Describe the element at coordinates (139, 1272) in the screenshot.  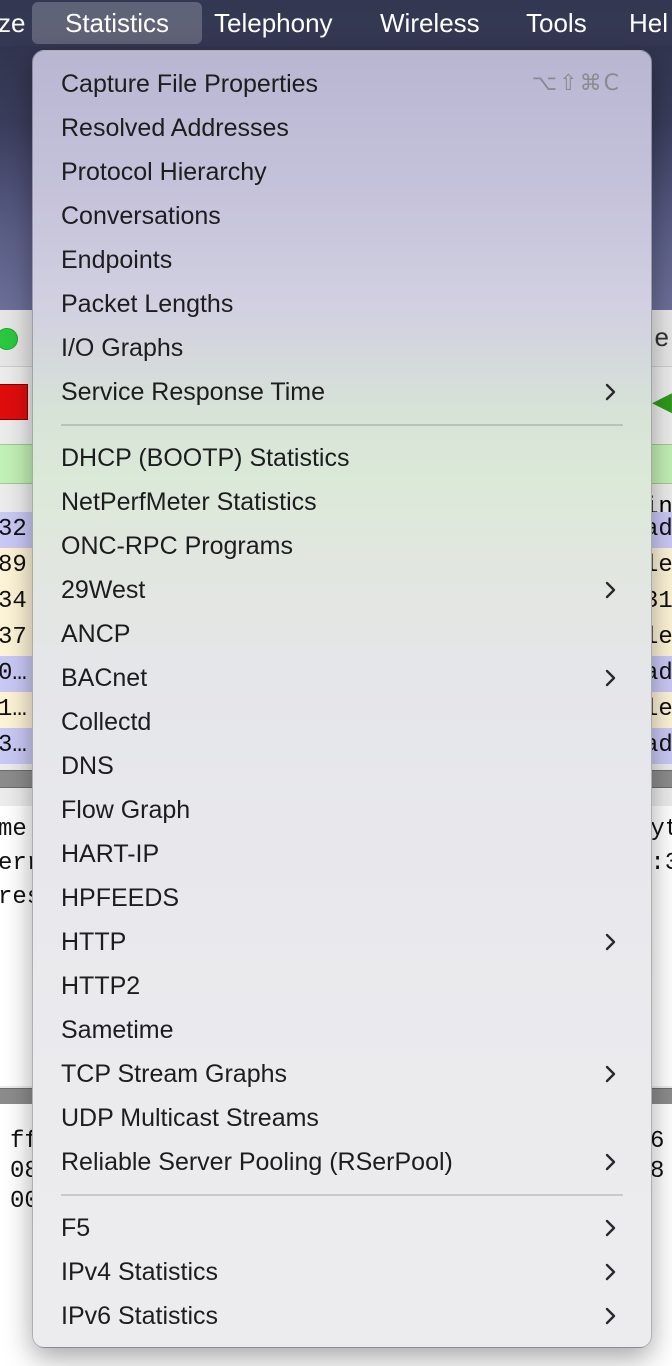
I see `menu-item-label: IPv4 Statistics` at that location.